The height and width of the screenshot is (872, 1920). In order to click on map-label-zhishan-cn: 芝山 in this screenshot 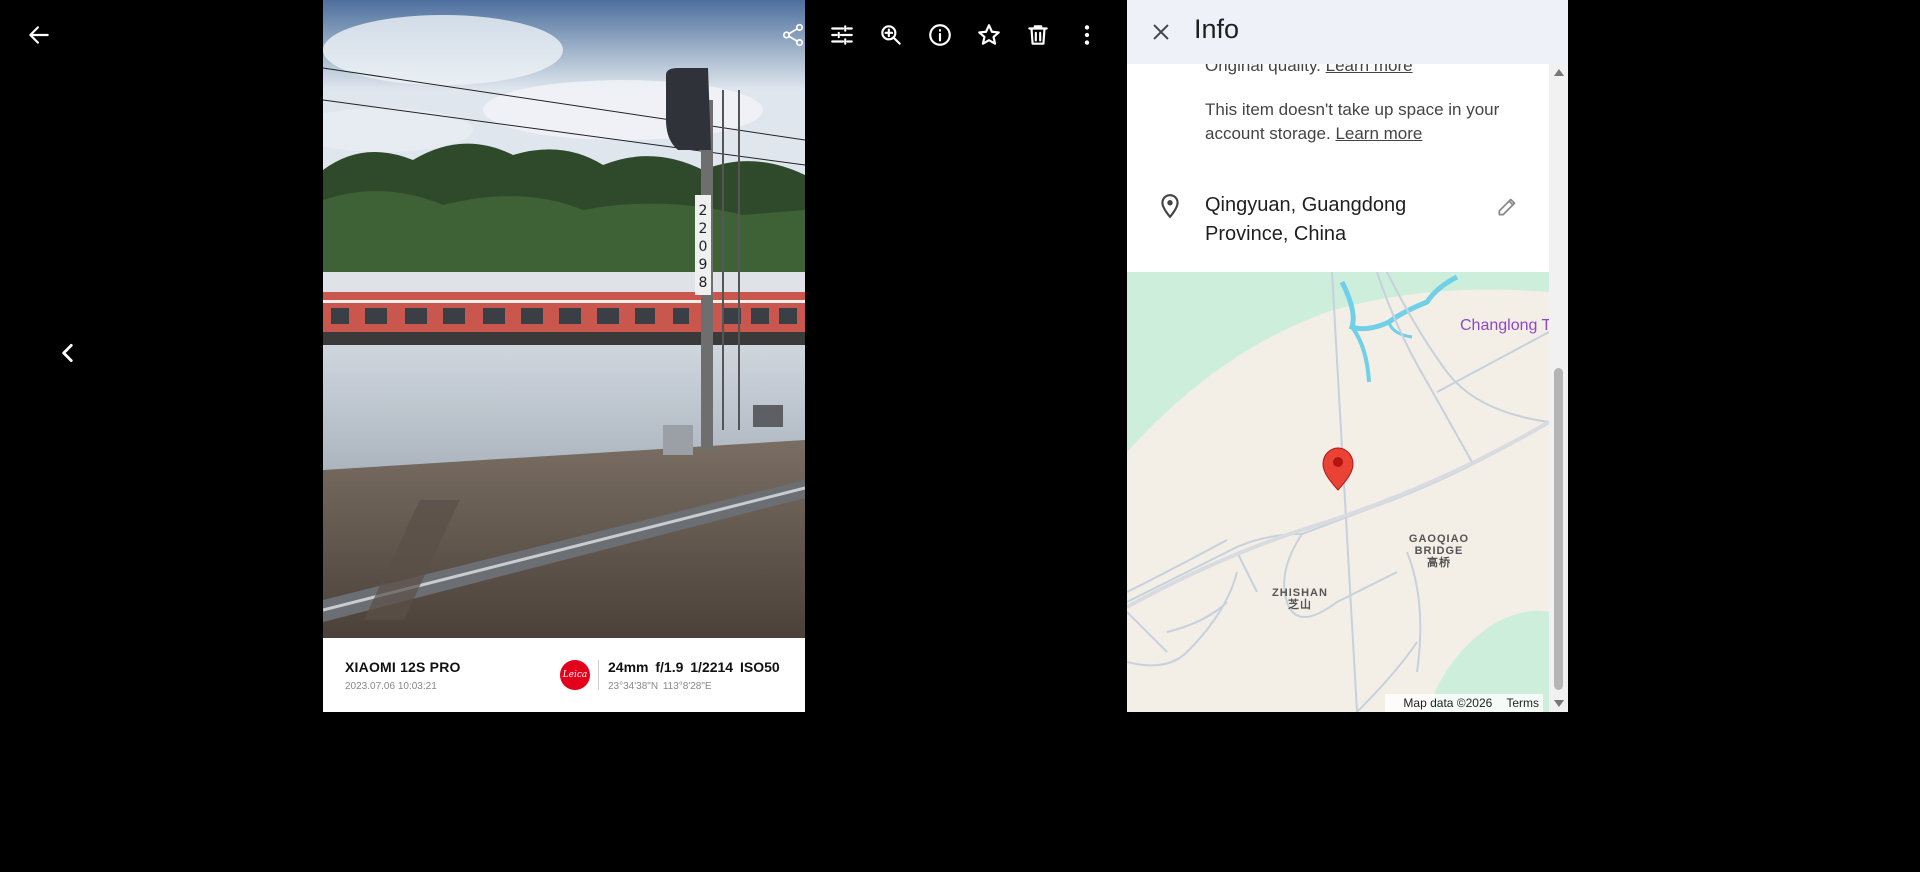, I will do `click(1300, 605)`.